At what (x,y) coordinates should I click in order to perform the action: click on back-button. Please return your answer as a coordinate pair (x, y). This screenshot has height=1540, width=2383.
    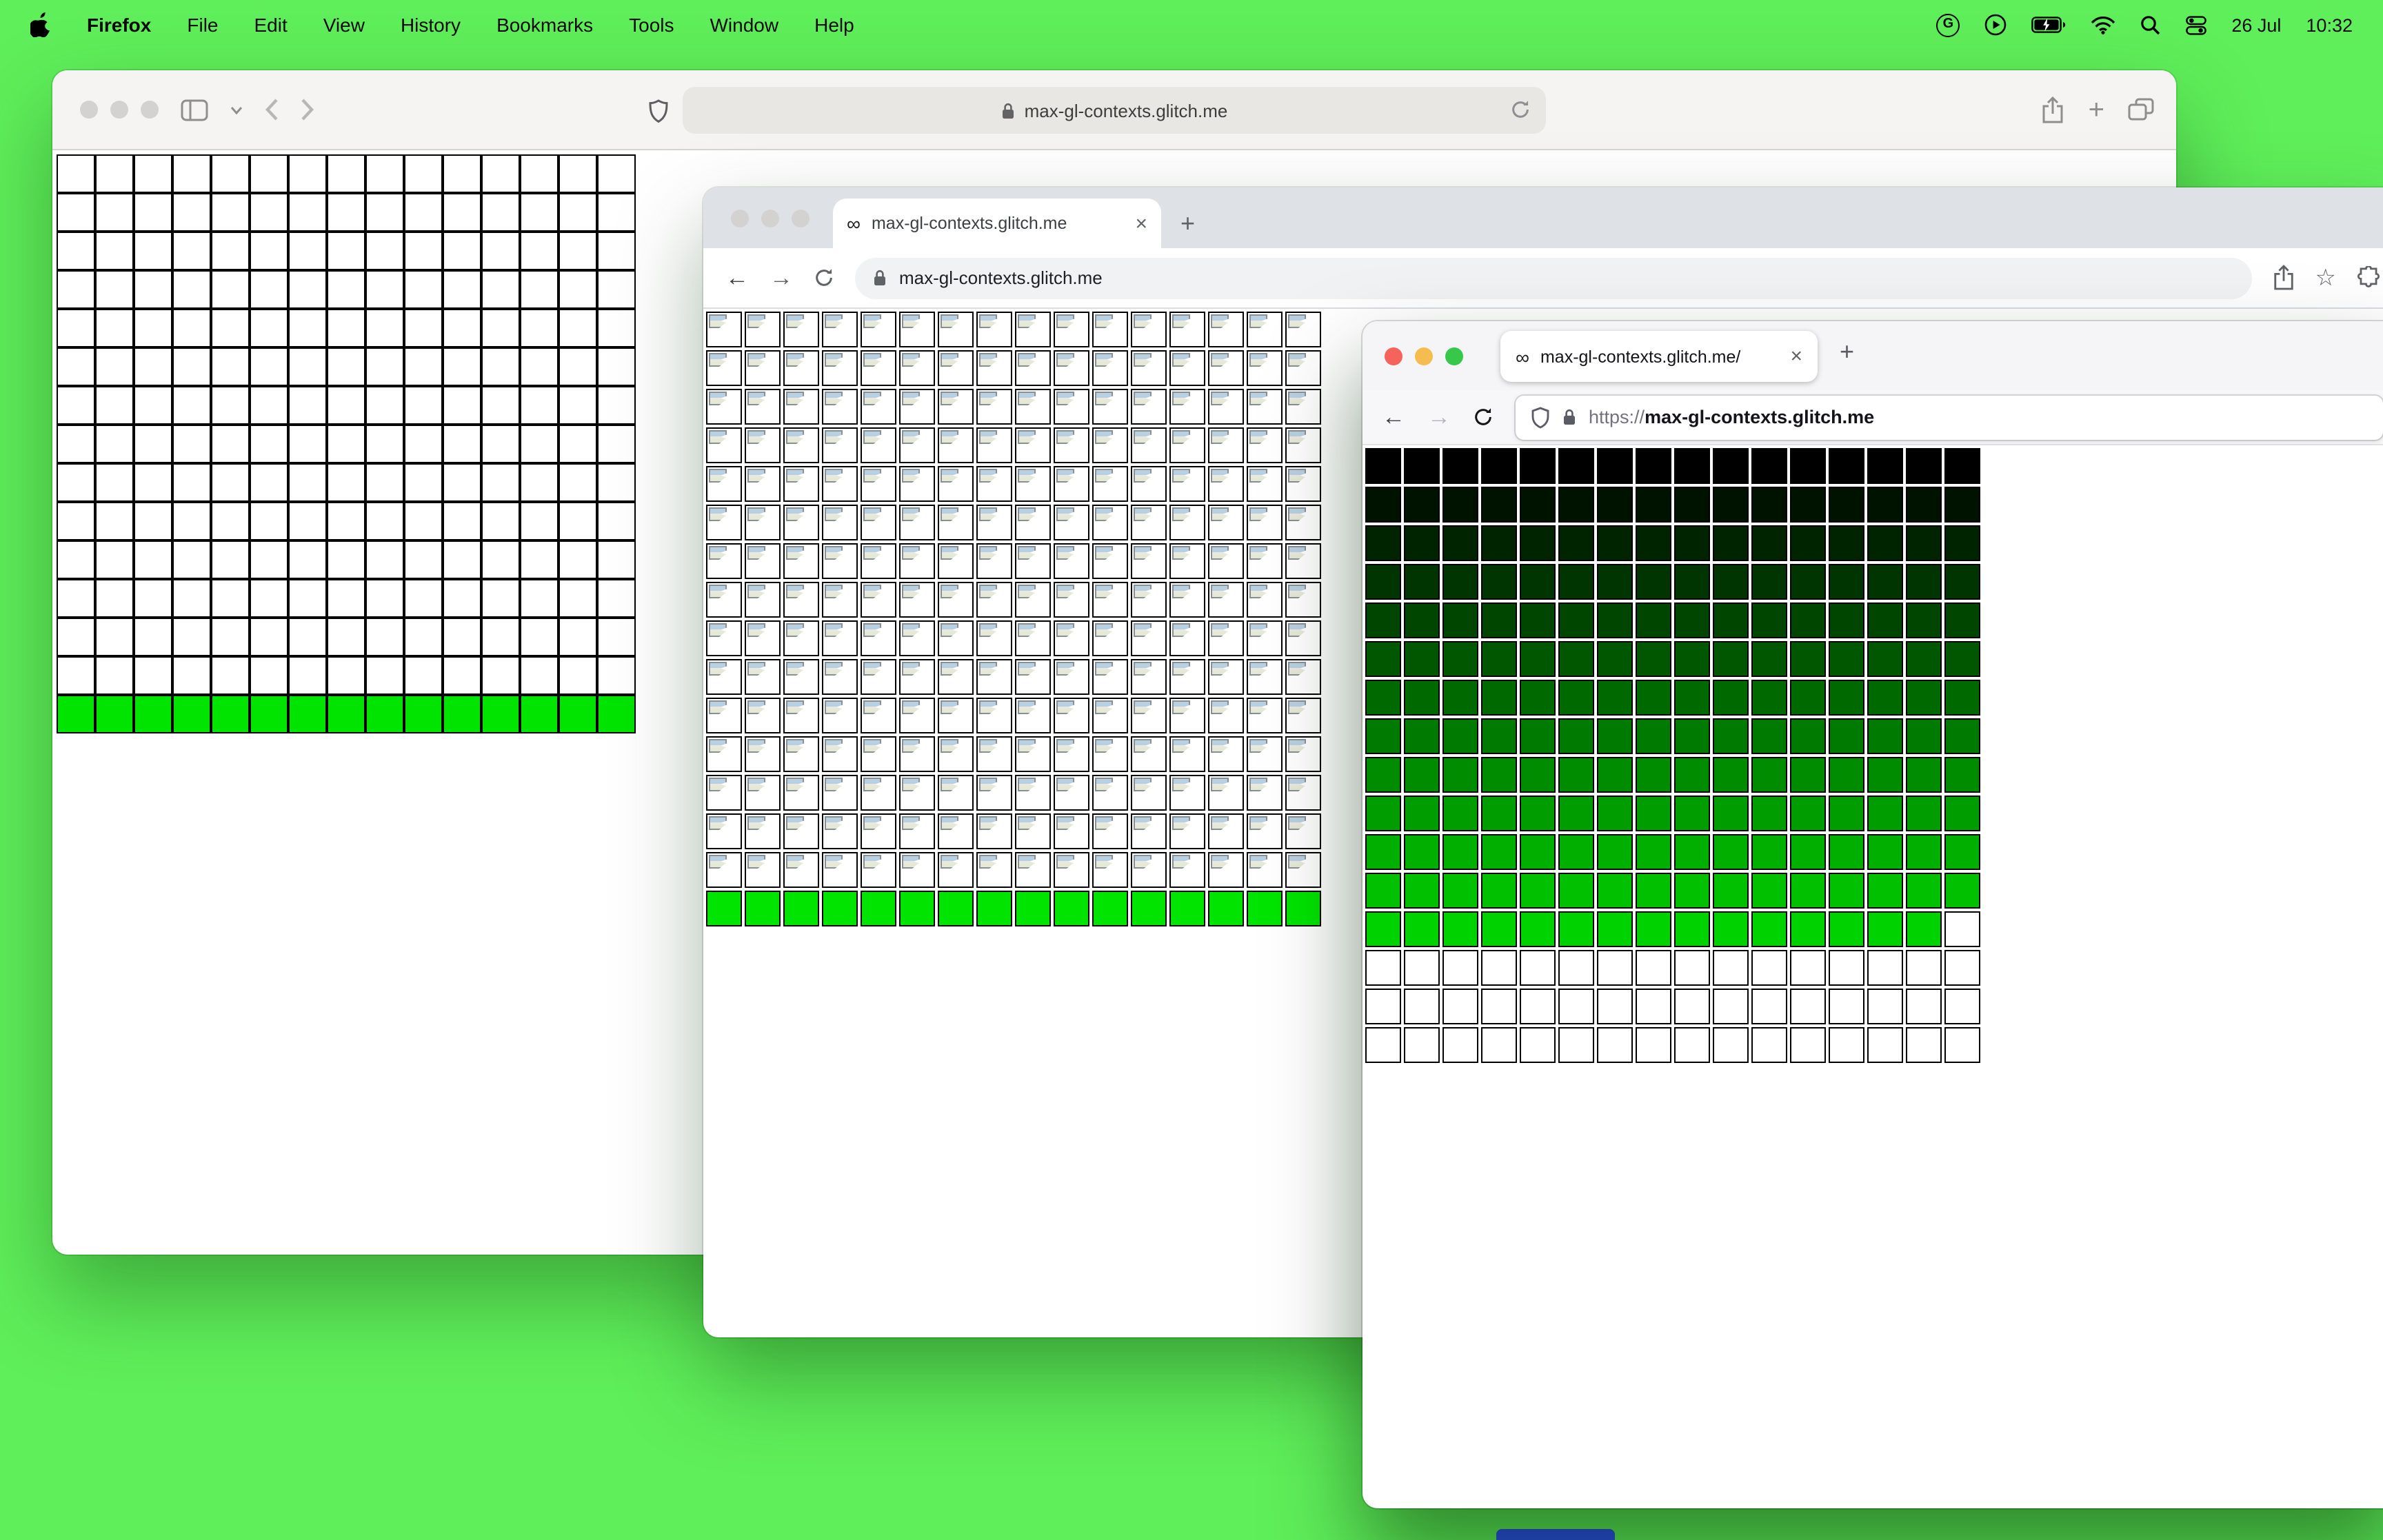
    Looking at the image, I should click on (272, 110).